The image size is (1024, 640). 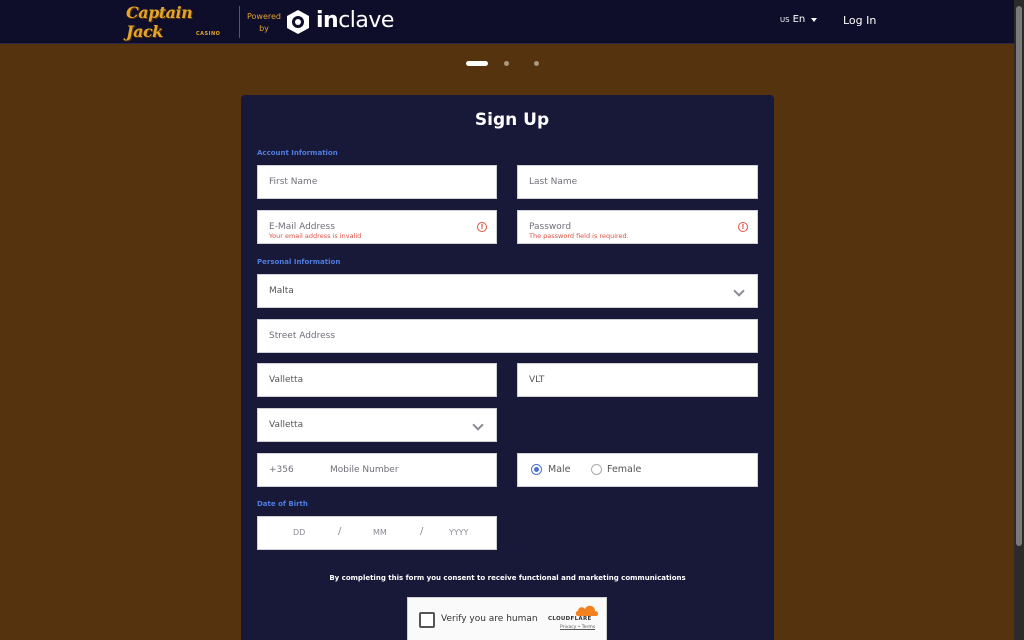 I want to click on captcha-privacy-terms-link: Privacy • Terms, so click(x=577, y=627).